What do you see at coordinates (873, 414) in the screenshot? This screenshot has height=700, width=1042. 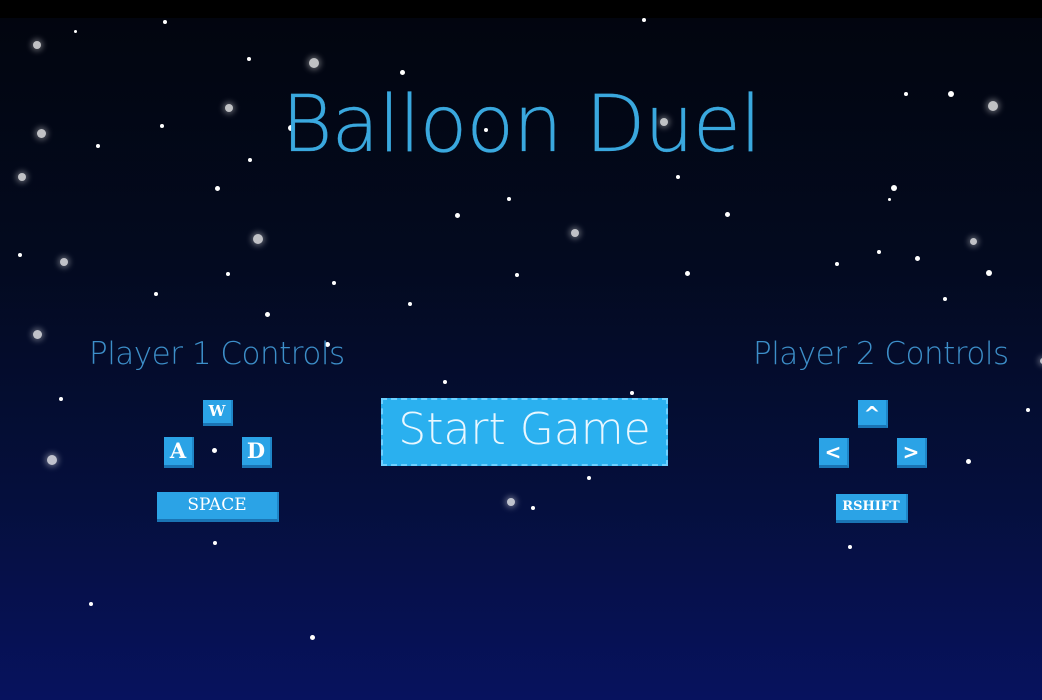 I see `player2-key-up: ^` at bounding box center [873, 414].